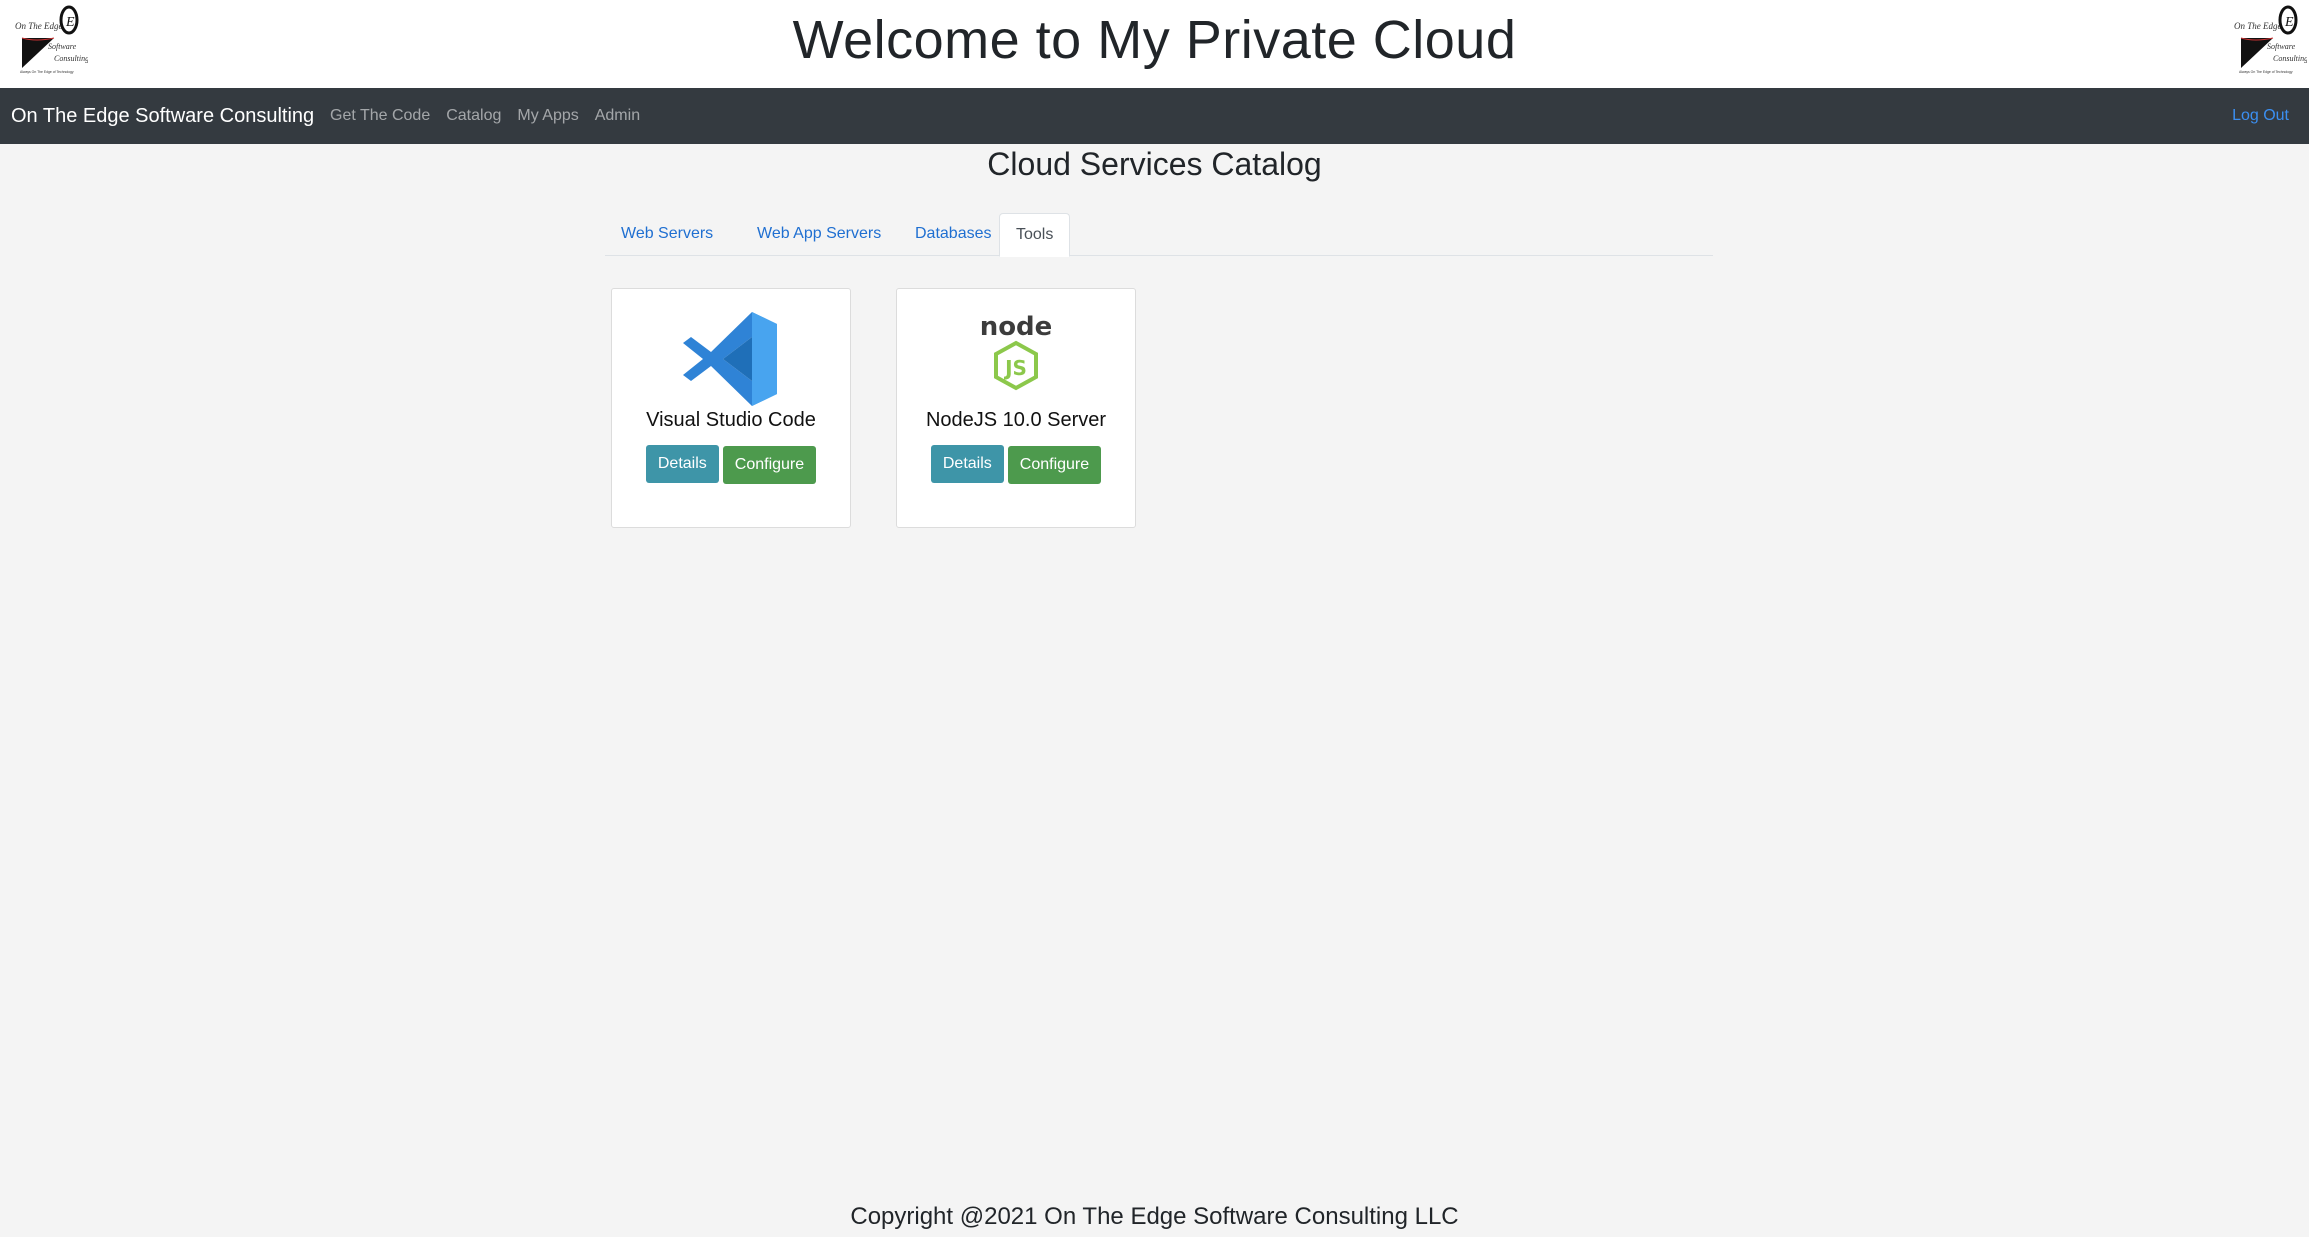 This screenshot has width=2309, height=1237. I want to click on svg-text: E, so click(2289, 22).